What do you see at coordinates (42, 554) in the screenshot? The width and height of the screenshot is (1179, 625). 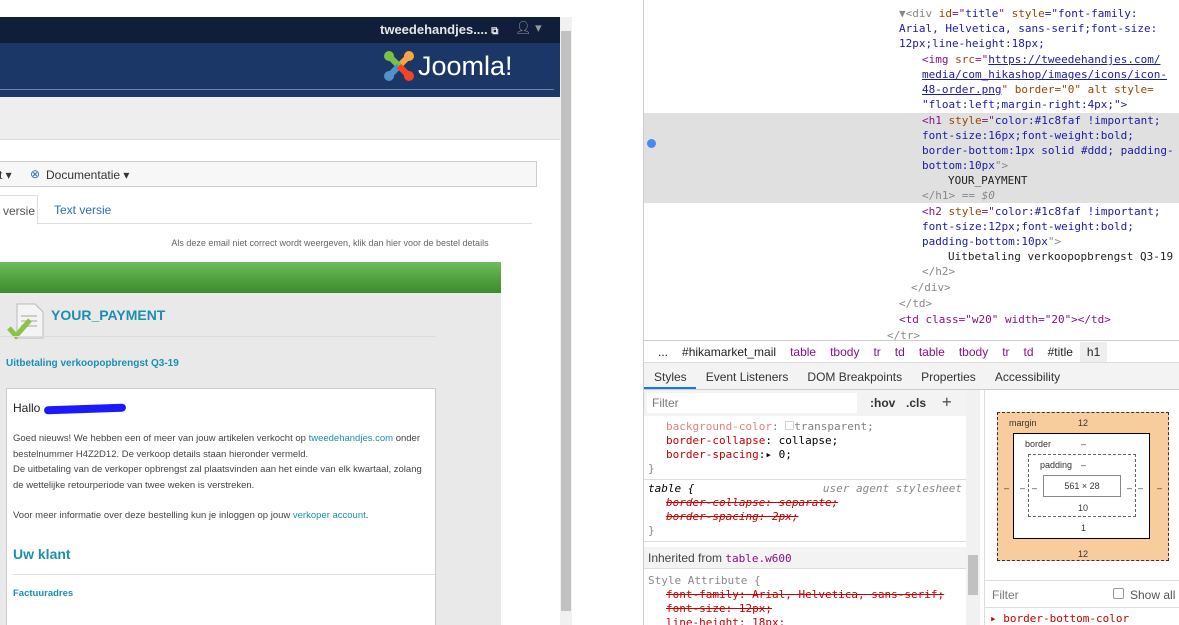 I see `customer-heading: Uw klant` at bounding box center [42, 554].